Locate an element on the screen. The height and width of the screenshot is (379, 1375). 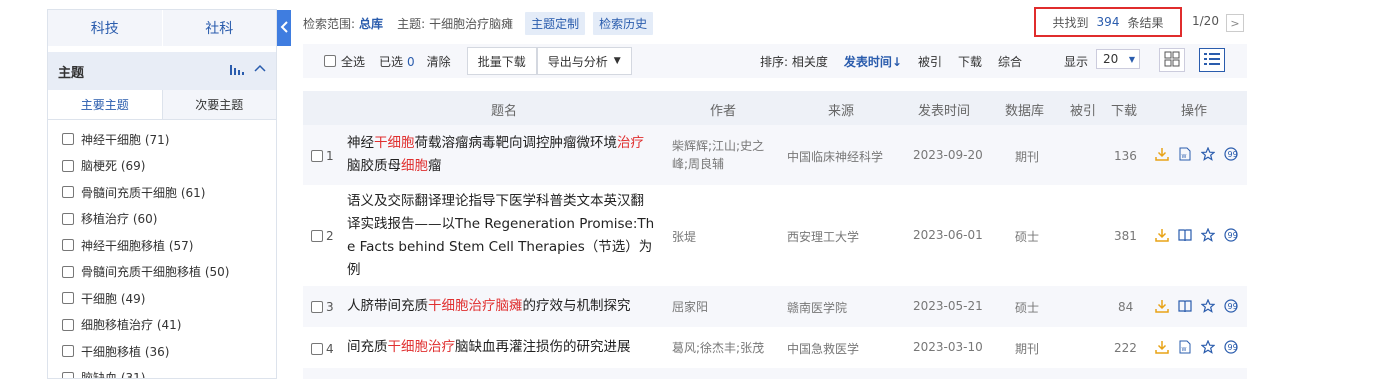
row-source: 中国急救医学 is located at coordinates (823, 348).